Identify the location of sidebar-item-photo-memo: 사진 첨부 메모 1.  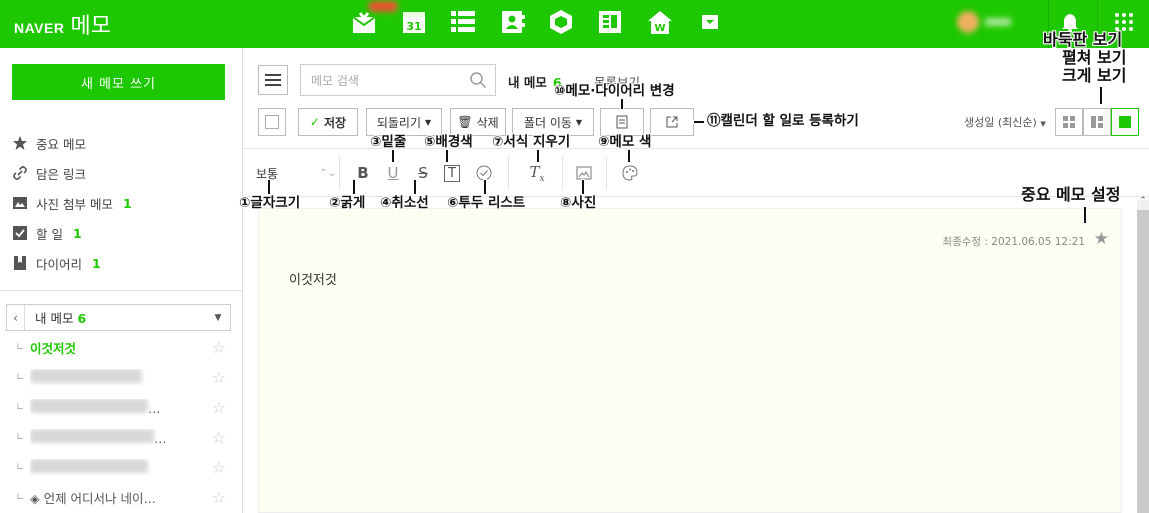
(72, 203).